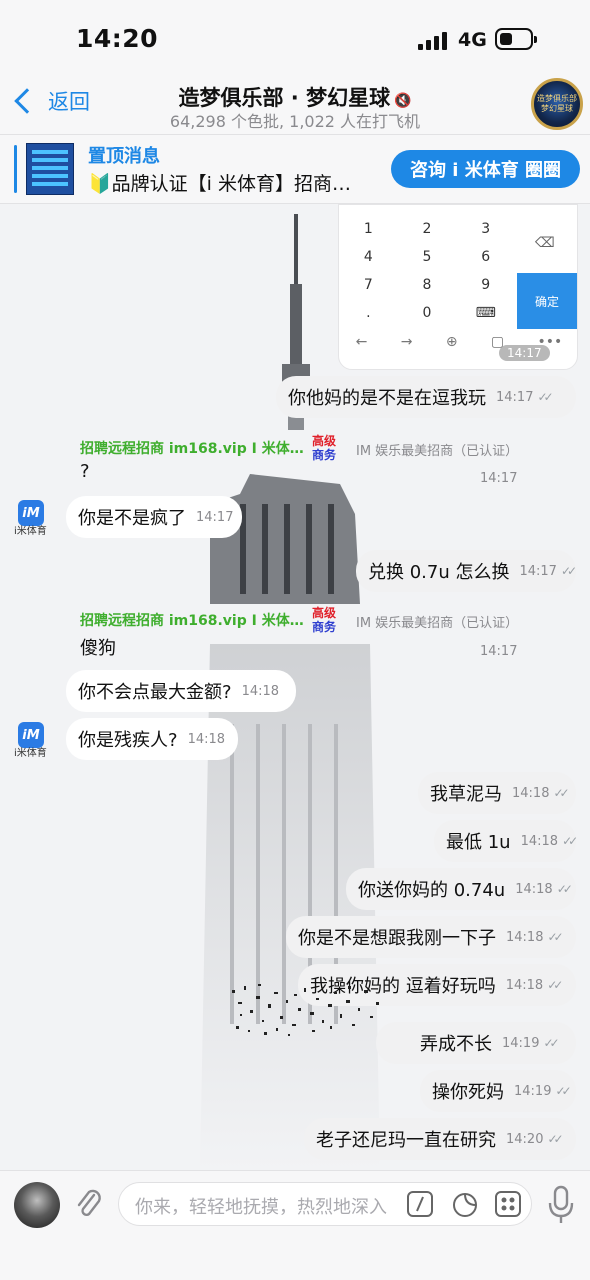 This screenshot has height=1280, width=590. I want to click on message-text: 你他妈的是不是在逗我玩, so click(387, 398).